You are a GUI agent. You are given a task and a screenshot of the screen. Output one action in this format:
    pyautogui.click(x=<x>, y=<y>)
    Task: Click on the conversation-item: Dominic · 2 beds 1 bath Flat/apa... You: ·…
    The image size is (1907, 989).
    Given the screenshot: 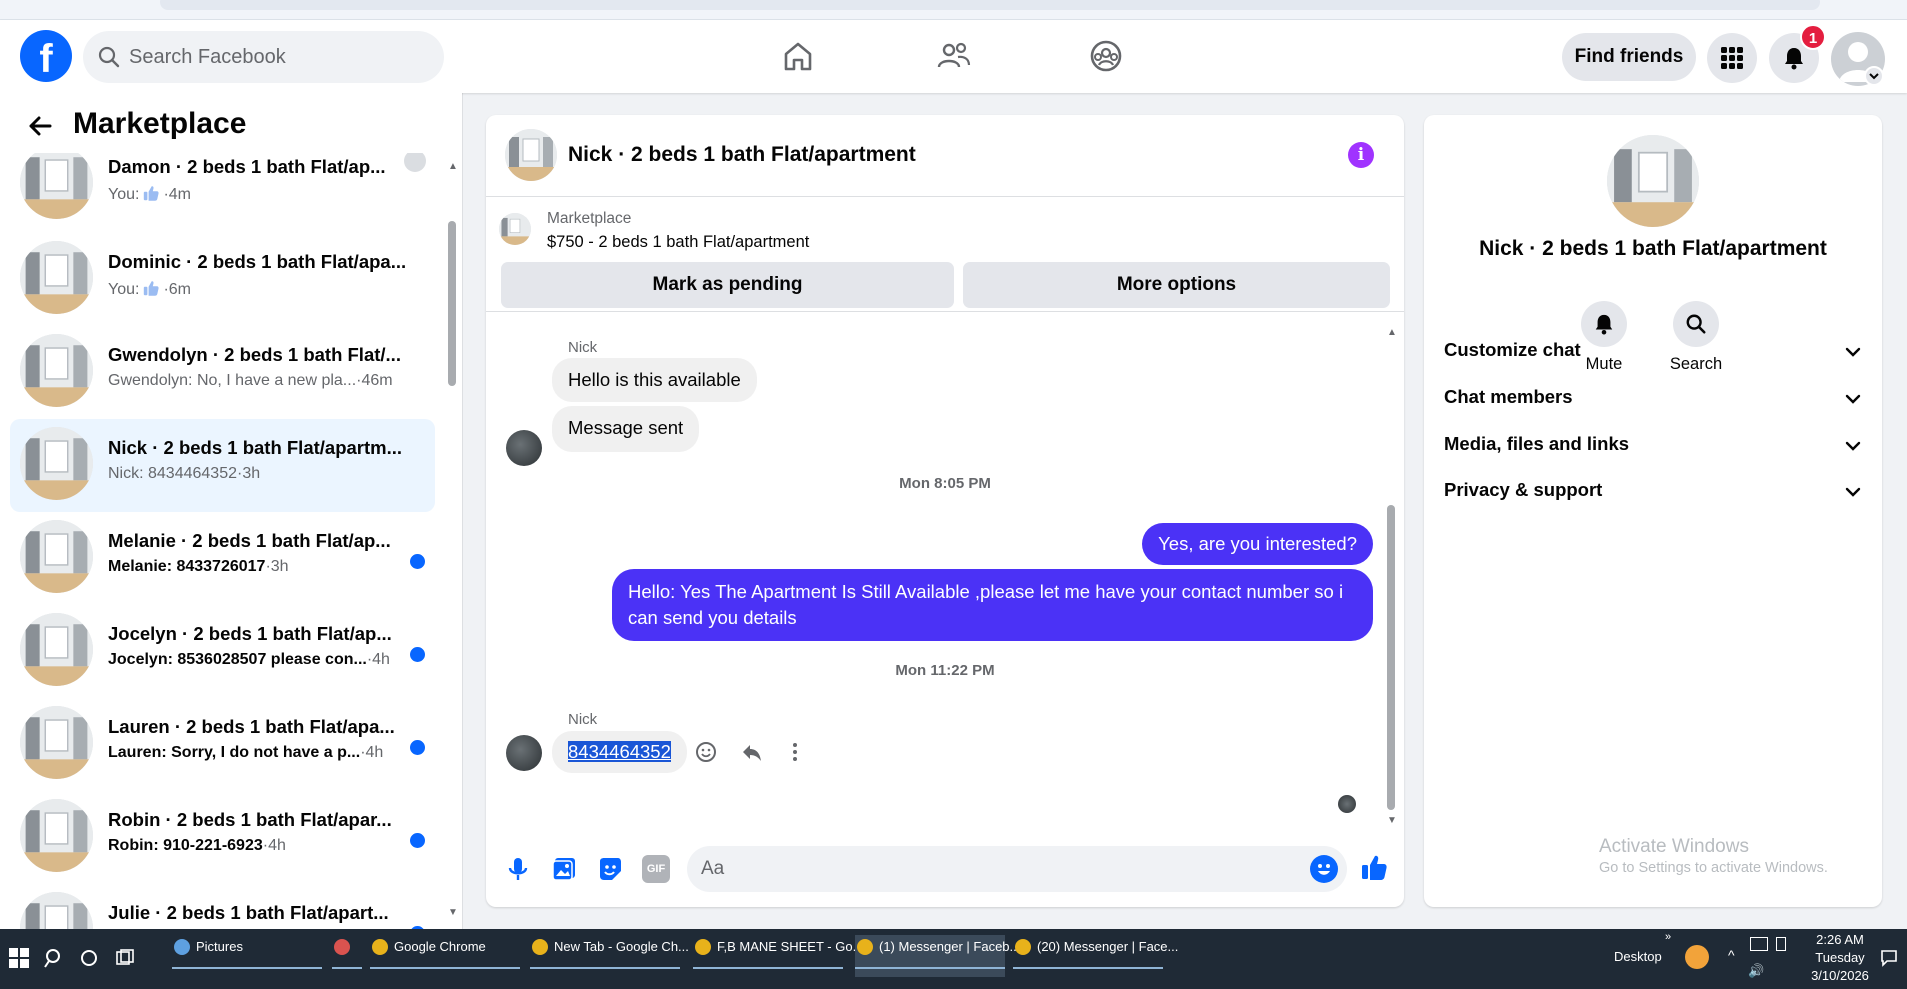 What is the action you would take?
    pyautogui.click(x=222, y=279)
    